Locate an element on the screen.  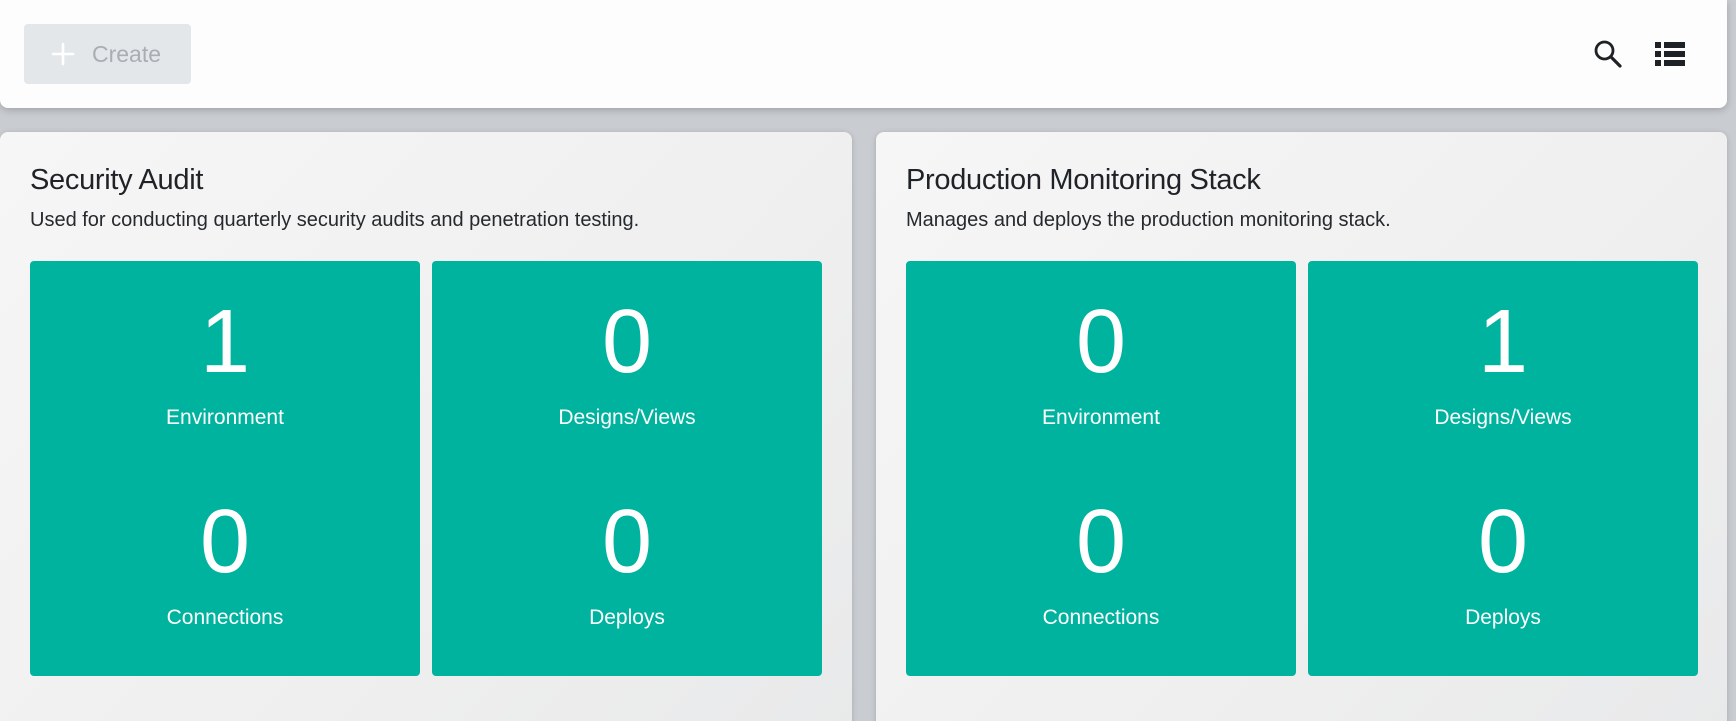
stat-designs: 0 Designs/Views is located at coordinates (627, 364).